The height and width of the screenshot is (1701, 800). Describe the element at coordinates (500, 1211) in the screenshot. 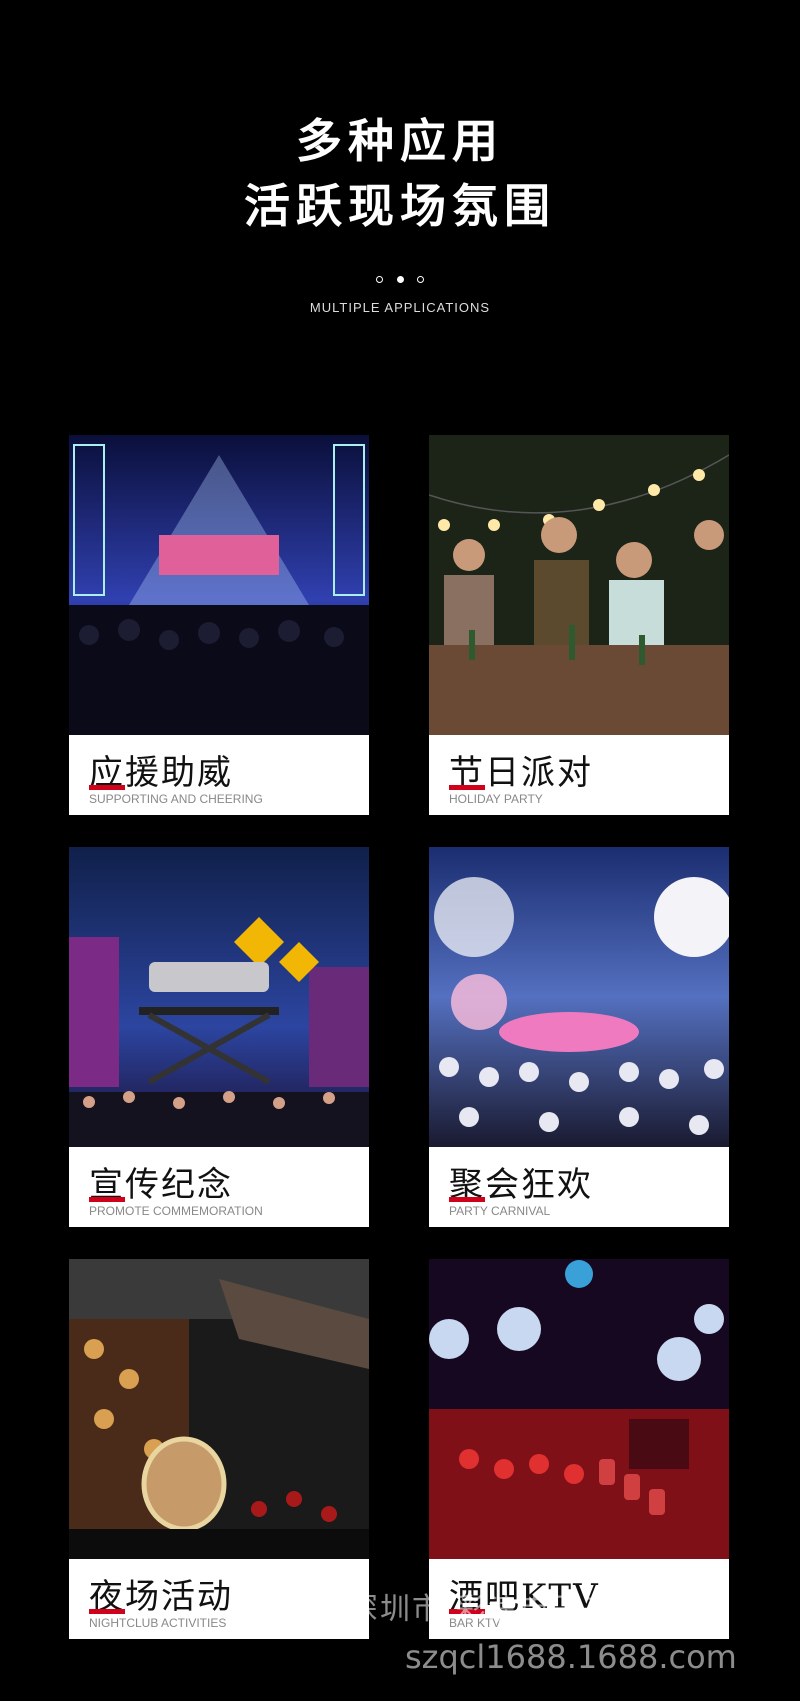

I see `card-subtitle: PARTY CARNIVAL` at that location.